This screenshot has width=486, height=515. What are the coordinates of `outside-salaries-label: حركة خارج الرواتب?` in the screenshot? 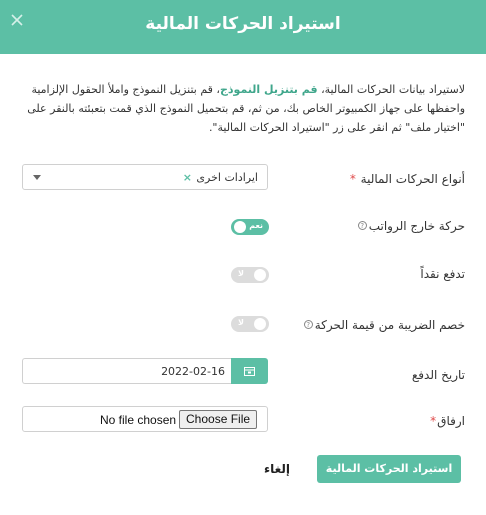 It's located at (411, 226).